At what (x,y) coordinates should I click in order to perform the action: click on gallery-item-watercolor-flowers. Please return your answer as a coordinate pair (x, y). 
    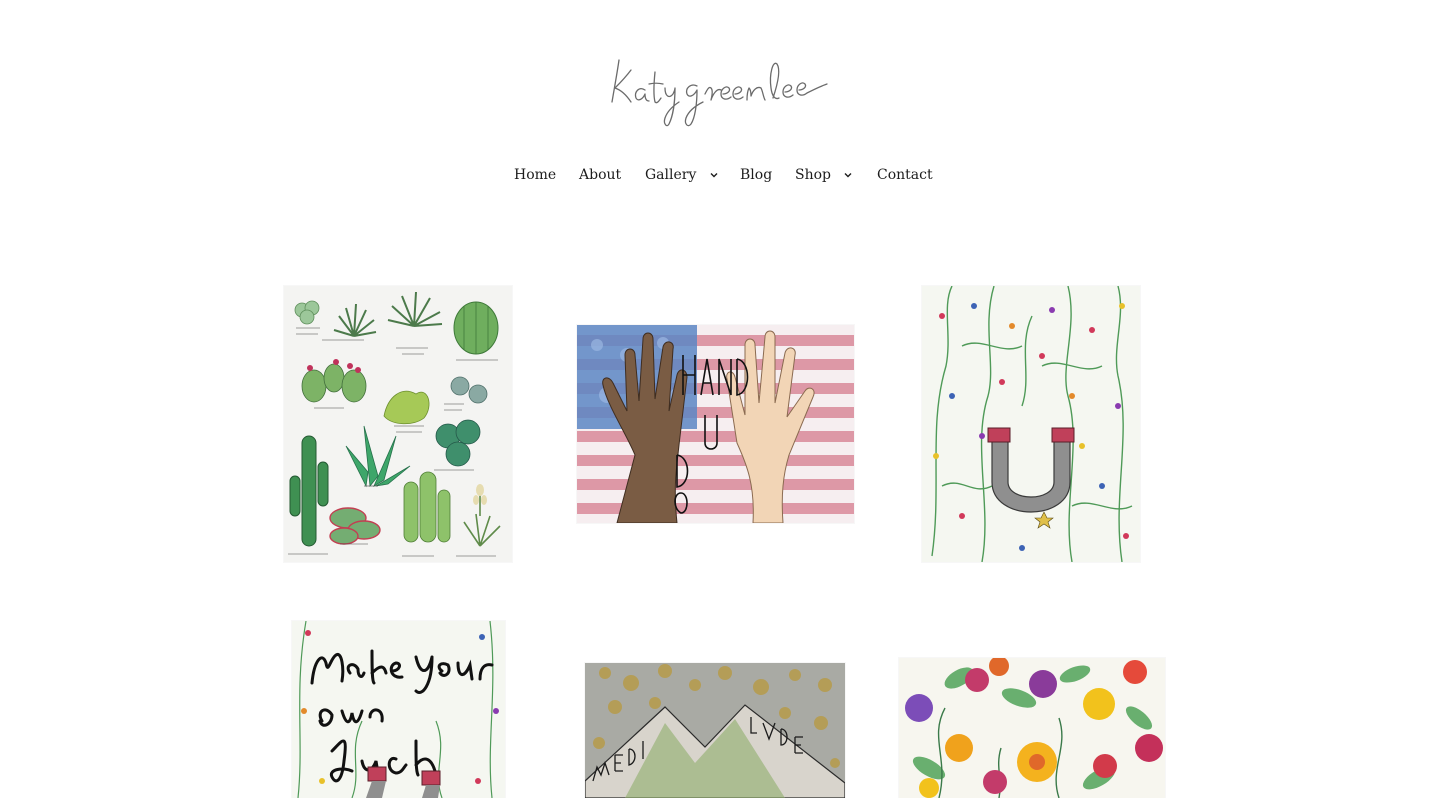
    Looking at the image, I should click on (1032, 728).